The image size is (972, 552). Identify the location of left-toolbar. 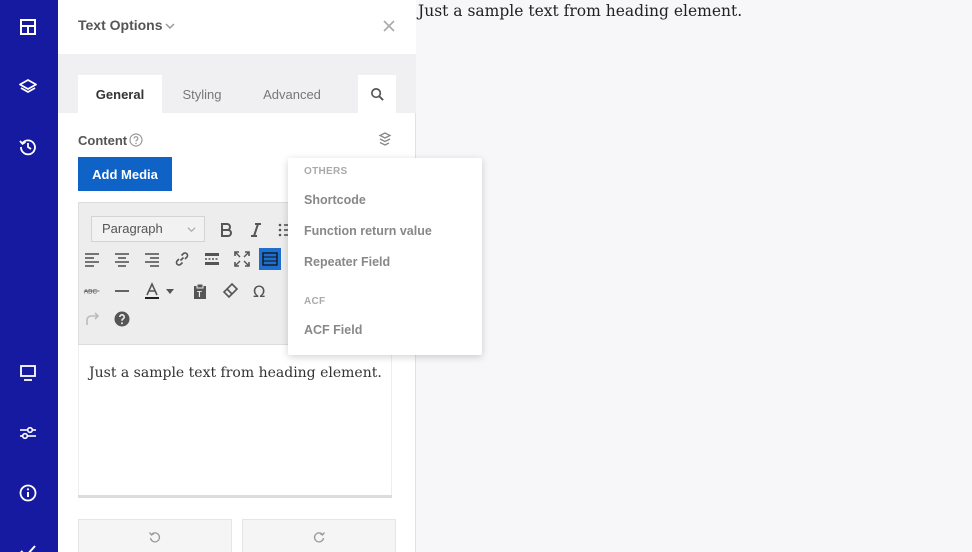
(29, 276).